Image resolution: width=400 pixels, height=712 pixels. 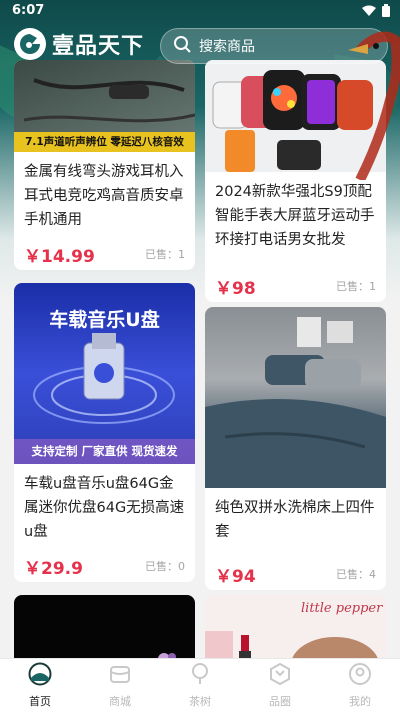 I want to click on product-sold-count: 已售：0, so click(x=165, y=566).